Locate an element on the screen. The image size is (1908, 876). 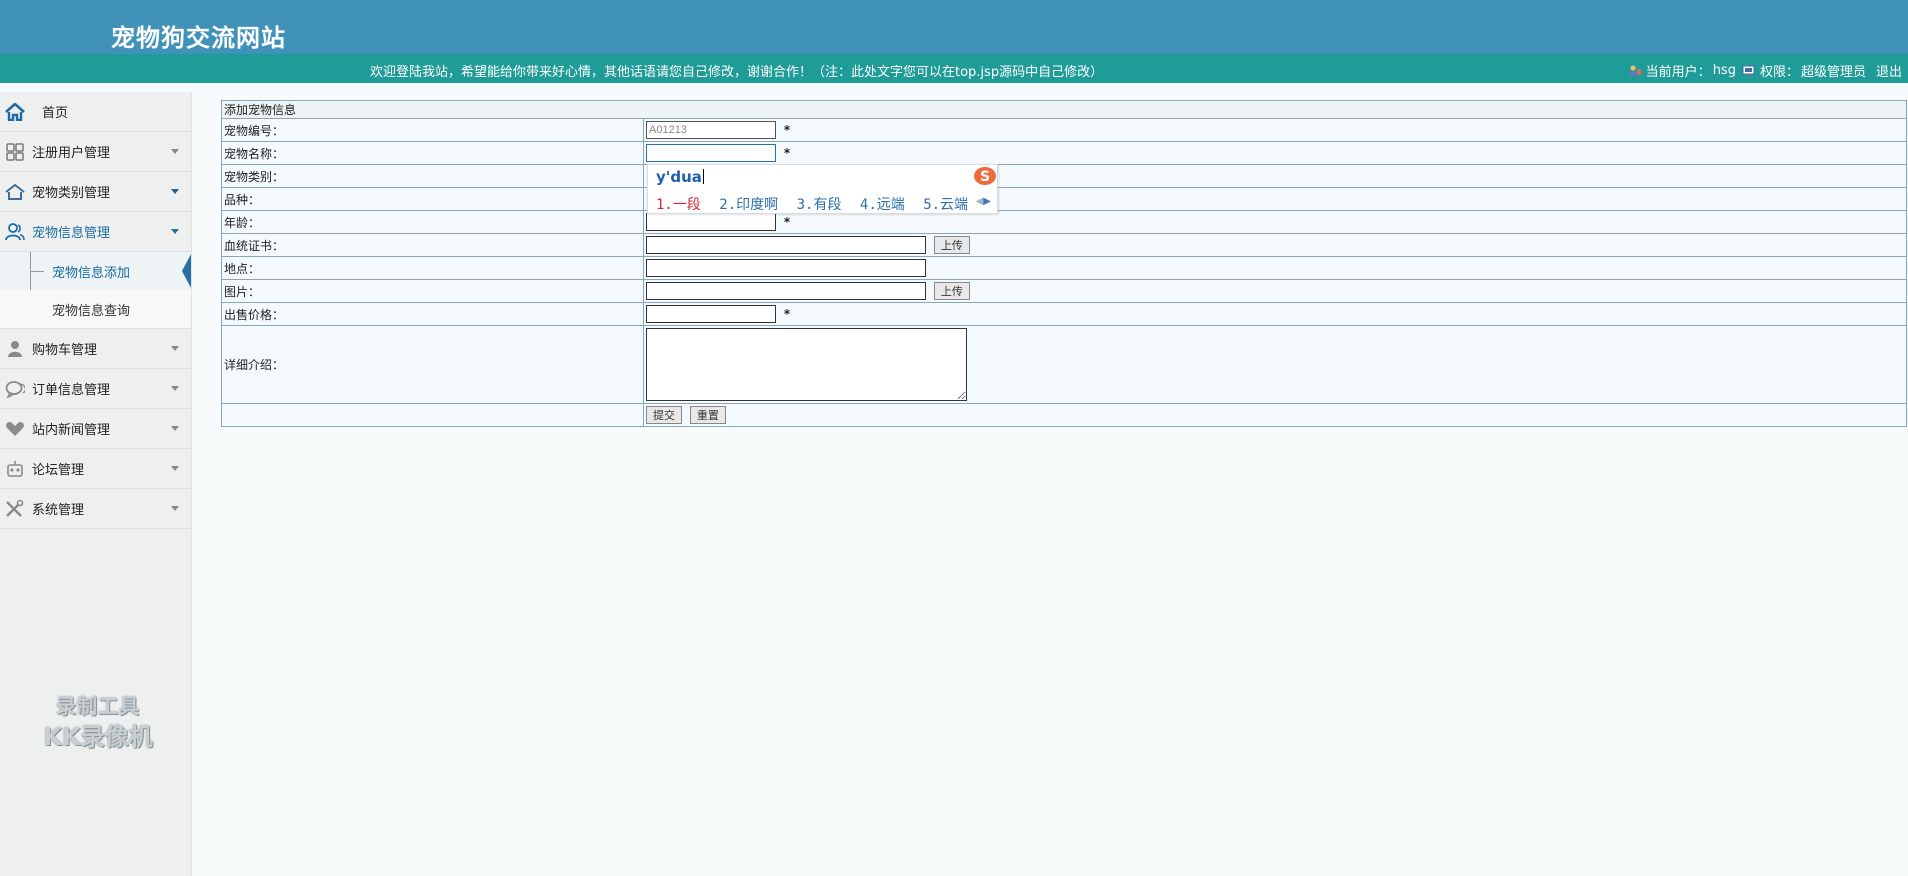
ime-candidate: 4.远端 is located at coordinates (882, 205).